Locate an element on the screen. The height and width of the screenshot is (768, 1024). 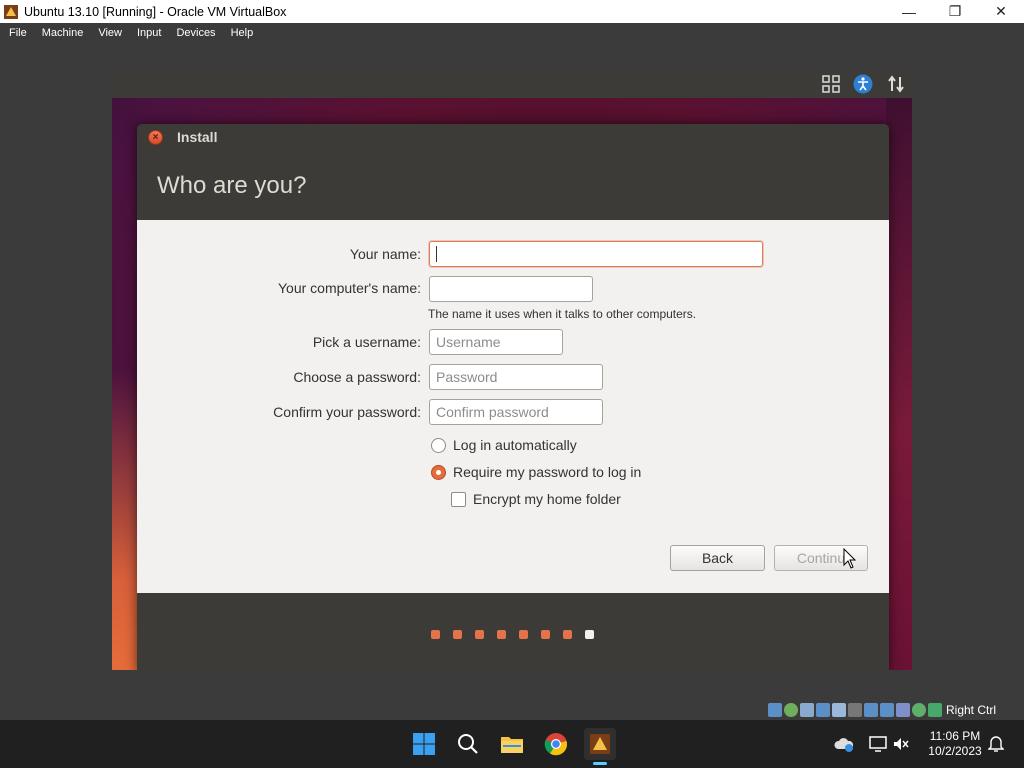
menubar: File Machine View Input Devices Help is located at coordinates (512, 32).